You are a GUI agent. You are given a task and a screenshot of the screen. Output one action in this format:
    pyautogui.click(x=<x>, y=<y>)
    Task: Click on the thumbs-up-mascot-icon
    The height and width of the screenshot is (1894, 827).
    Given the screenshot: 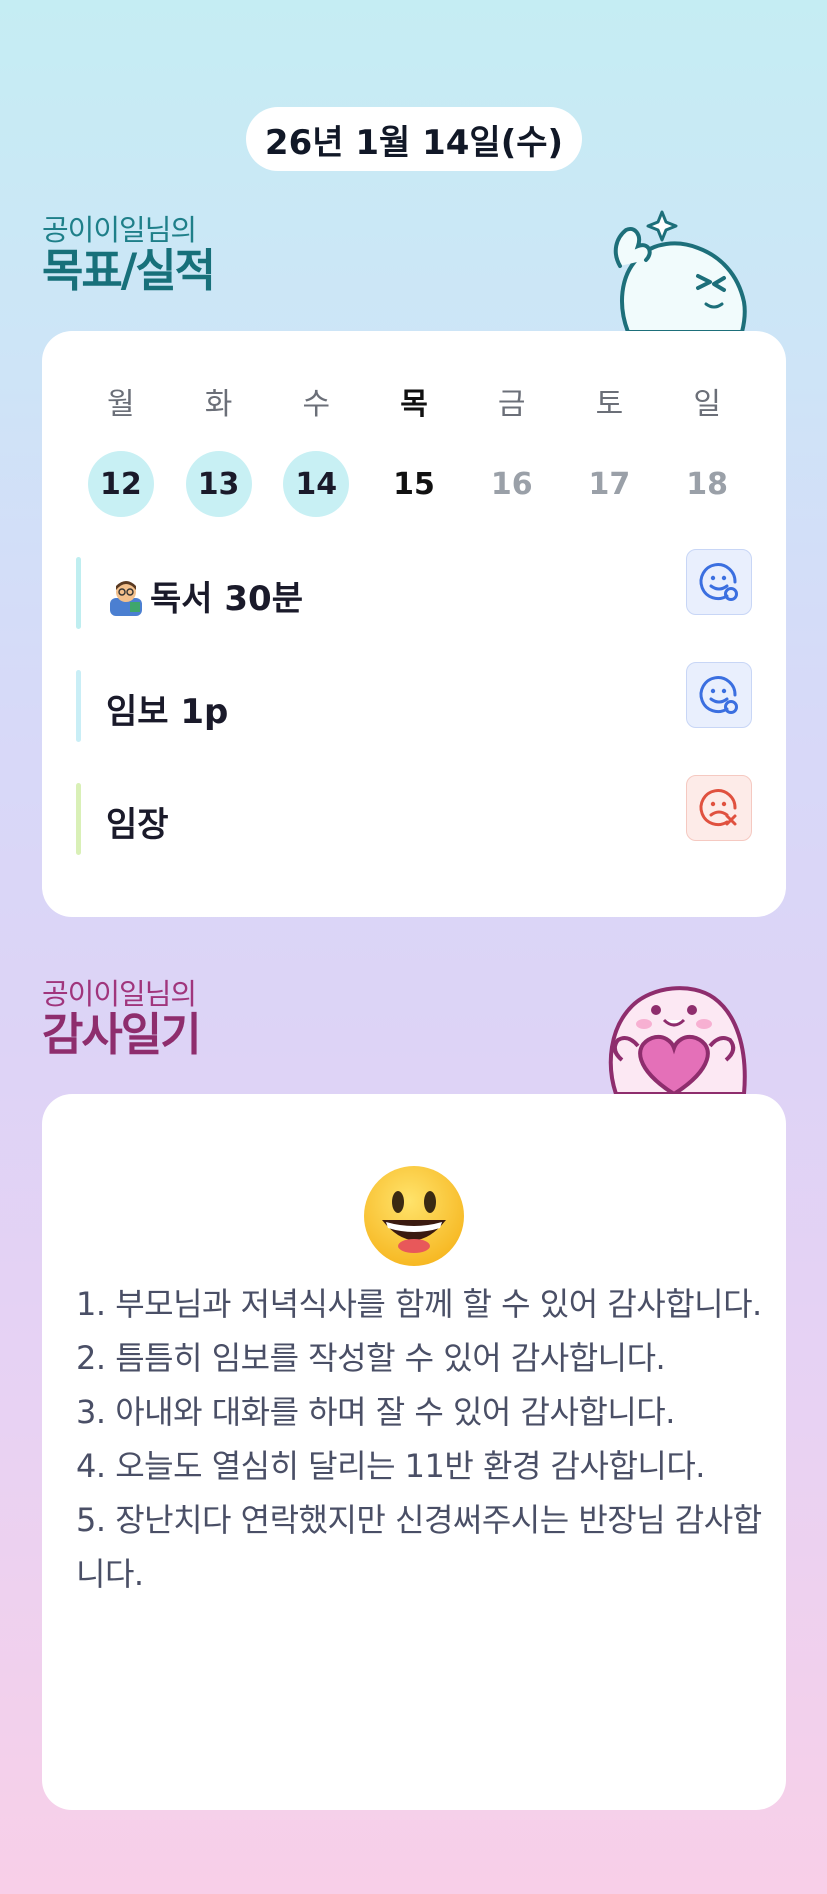 What is the action you would take?
    pyautogui.click(x=680, y=271)
    